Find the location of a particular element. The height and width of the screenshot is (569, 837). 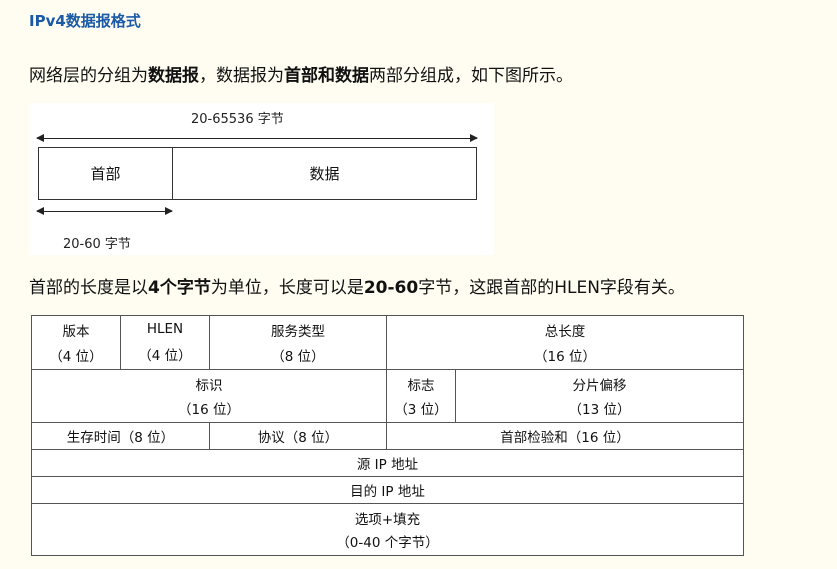

field-options-bits: （0-40 个字节） is located at coordinates (387, 543).